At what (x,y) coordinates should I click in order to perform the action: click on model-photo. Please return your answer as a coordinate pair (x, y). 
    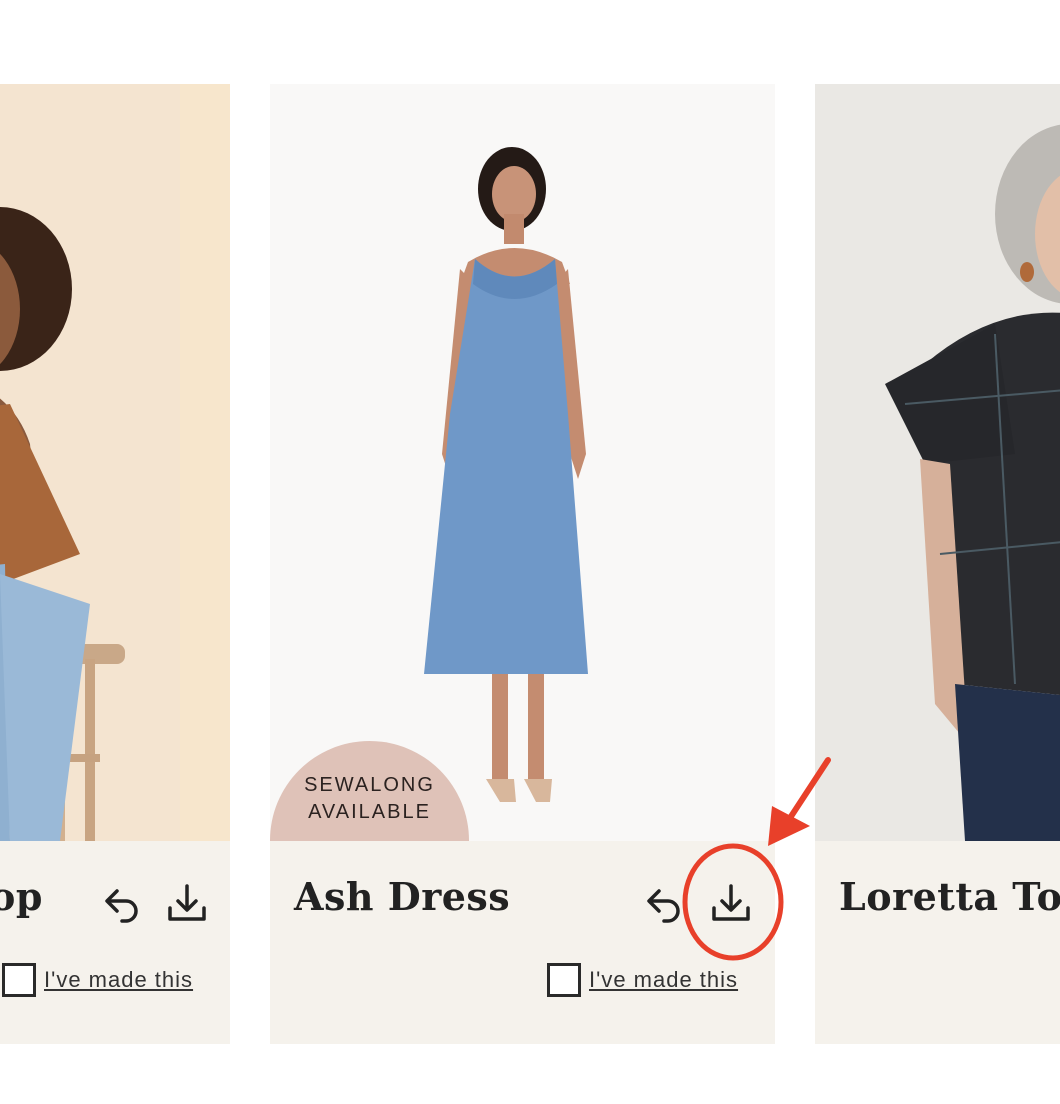
    Looking at the image, I should click on (115, 462).